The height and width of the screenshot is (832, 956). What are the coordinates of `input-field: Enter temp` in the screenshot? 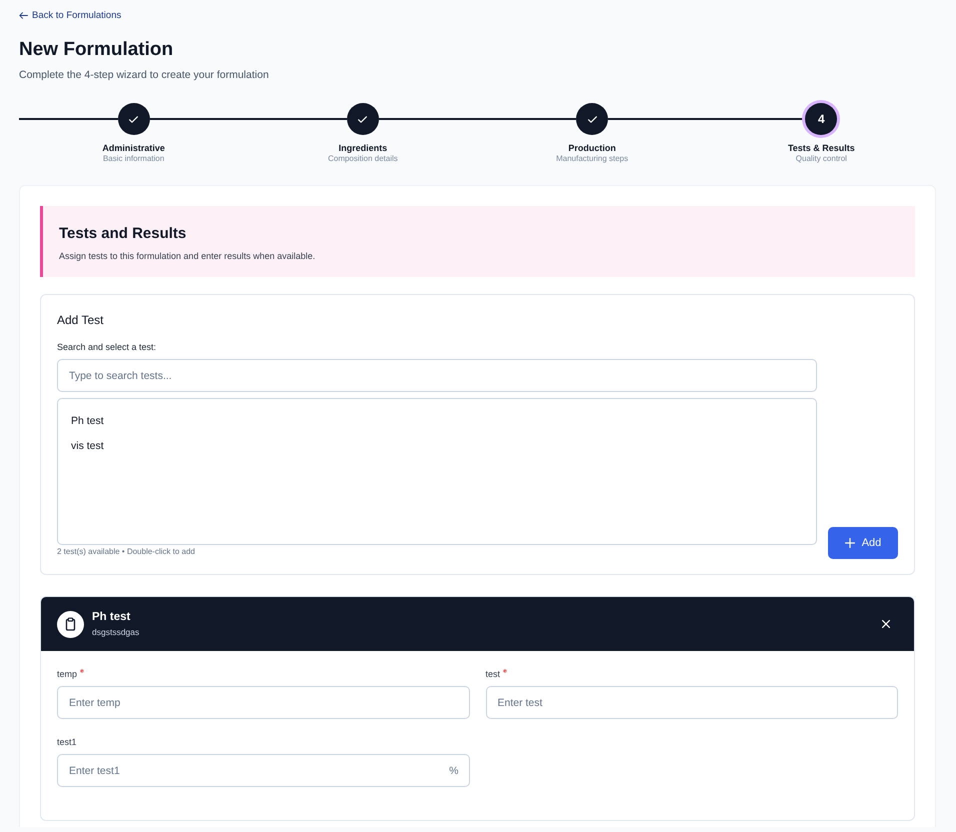 It's located at (263, 702).